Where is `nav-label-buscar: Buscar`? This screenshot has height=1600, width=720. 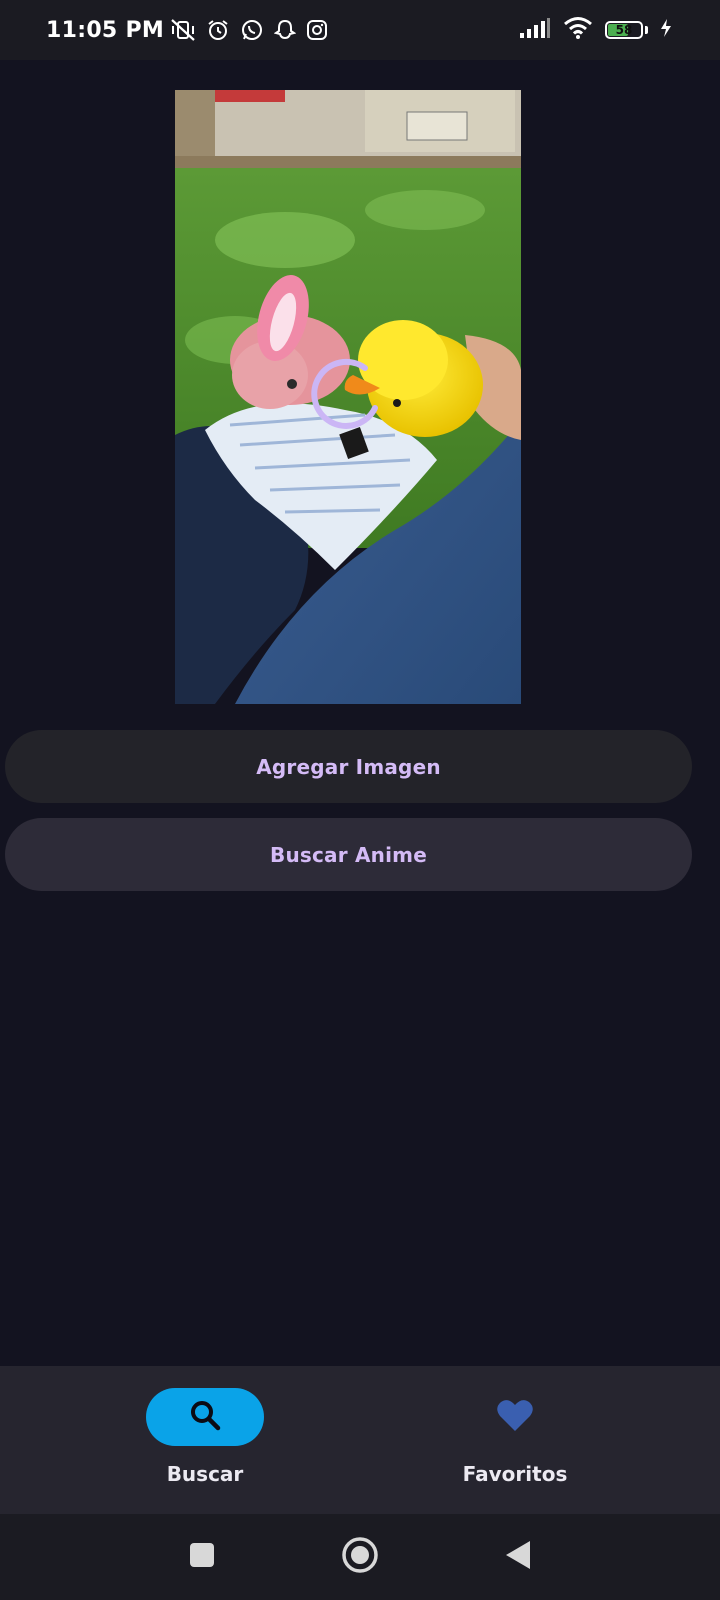
nav-label-buscar: Buscar is located at coordinates (205, 1474).